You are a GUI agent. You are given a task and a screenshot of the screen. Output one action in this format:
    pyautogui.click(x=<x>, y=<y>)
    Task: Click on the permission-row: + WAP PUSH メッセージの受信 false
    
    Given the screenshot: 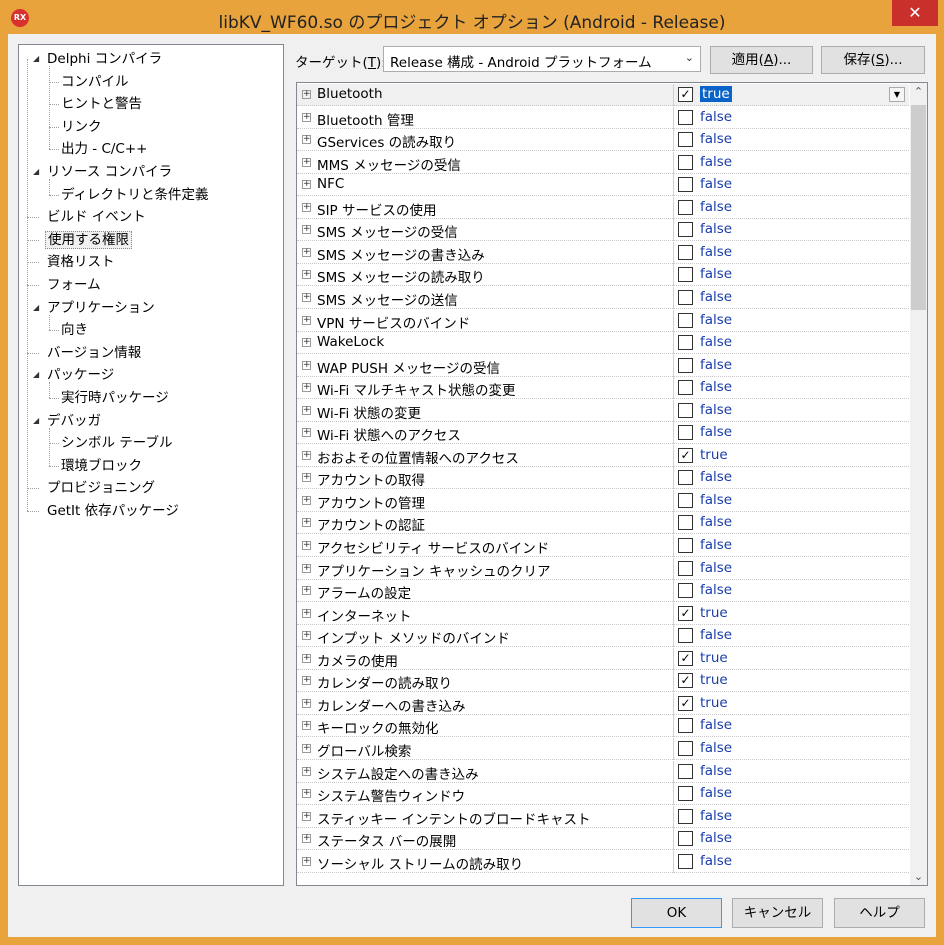 What is the action you would take?
    pyautogui.click(x=603, y=365)
    